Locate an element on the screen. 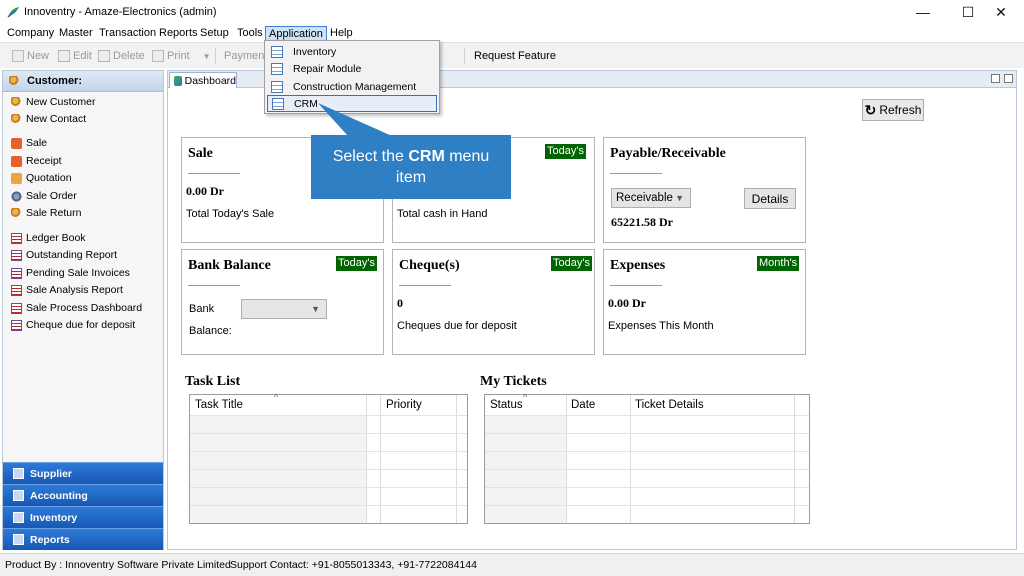 This screenshot has width=1024, height=576. menu-transaction: Transaction is located at coordinates (127, 33).